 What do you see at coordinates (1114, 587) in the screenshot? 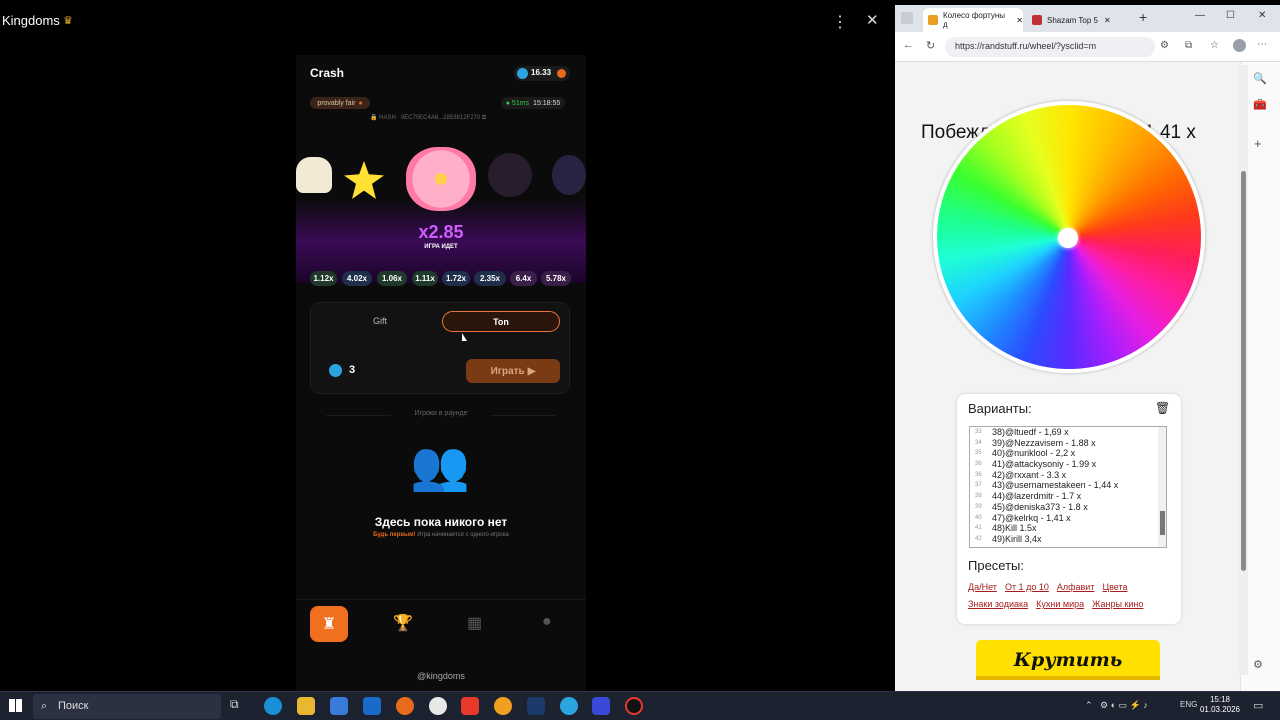
I see `preset-link: Цвета` at bounding box center [1114, 587].